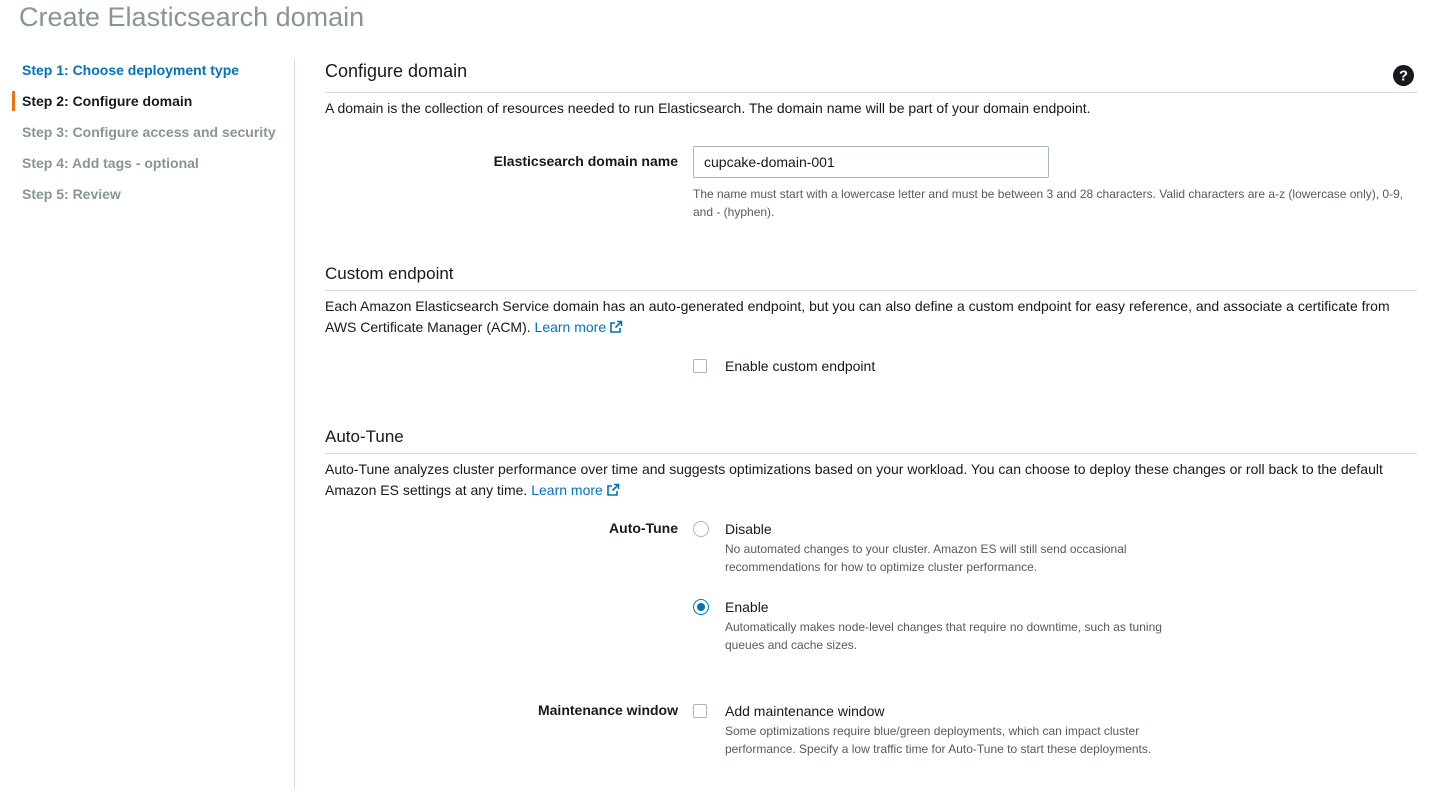  What do you see at coordinates (364, 436) in the screenshot?
I see `auto-tune-title: Auto-Tune` at bounding box center [364, 436].